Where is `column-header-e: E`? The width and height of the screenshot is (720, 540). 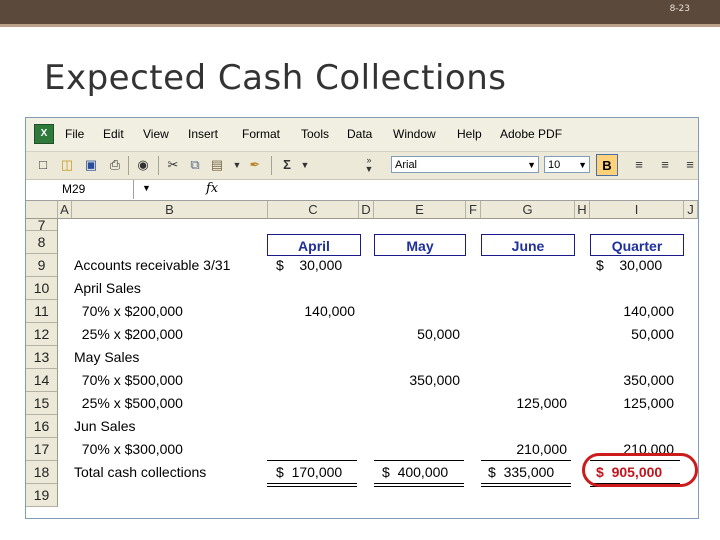
column-header-e: E is located at coordinates (420, 210).